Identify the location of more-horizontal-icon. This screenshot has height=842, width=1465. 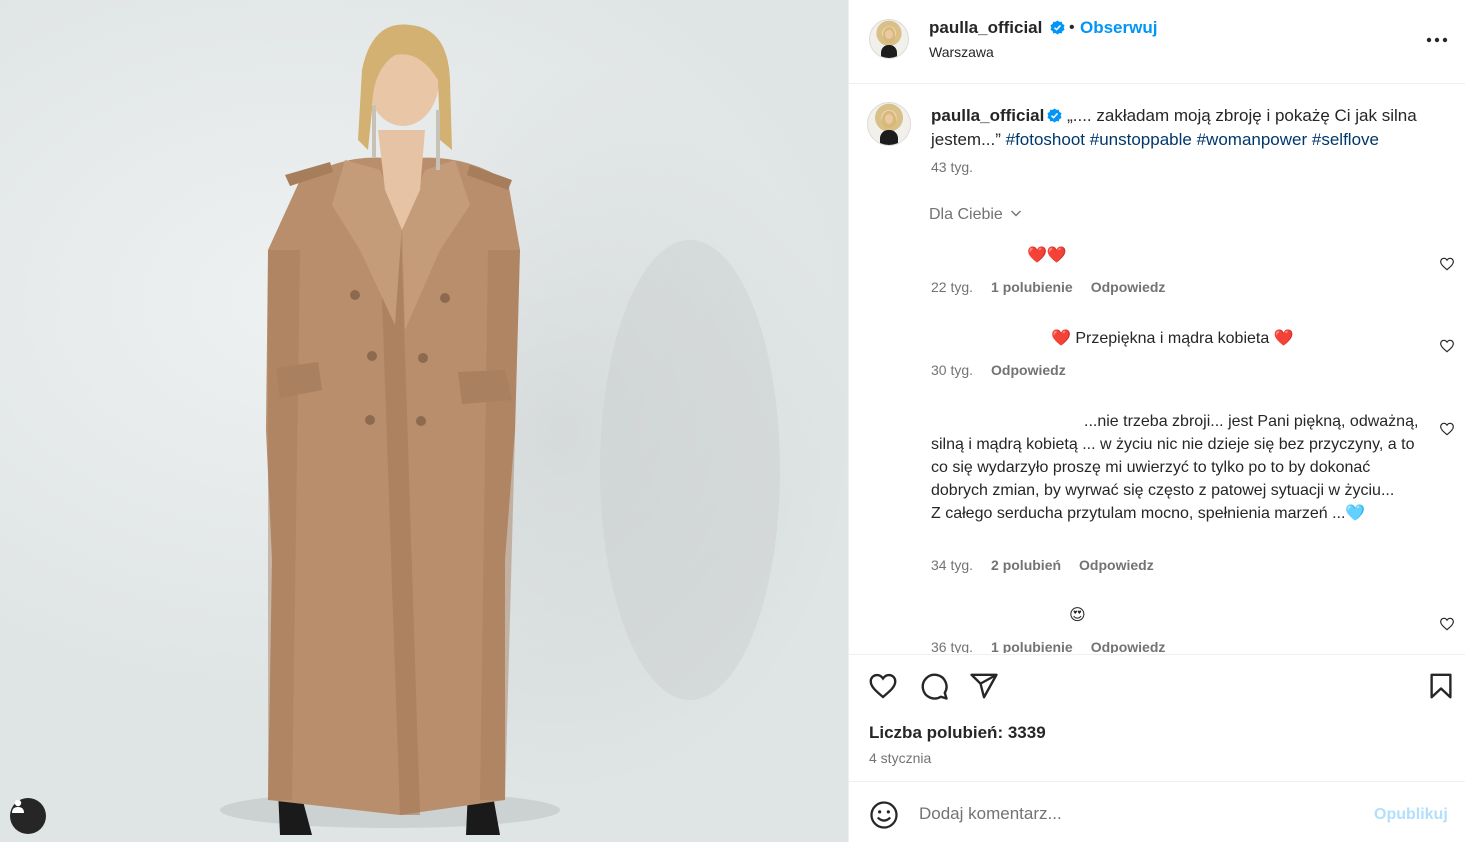
(1437, 40).